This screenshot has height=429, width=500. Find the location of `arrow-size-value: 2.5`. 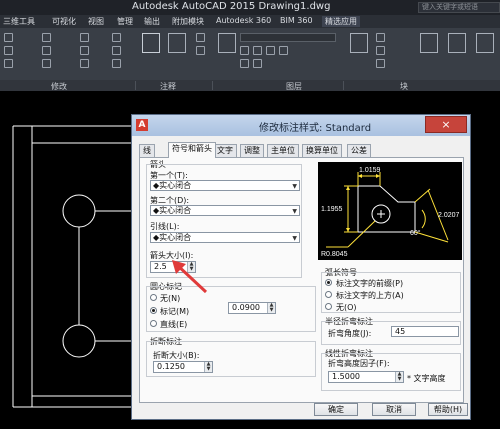

arrow-size-value: 2.5 is located at coordinates (160, 266).